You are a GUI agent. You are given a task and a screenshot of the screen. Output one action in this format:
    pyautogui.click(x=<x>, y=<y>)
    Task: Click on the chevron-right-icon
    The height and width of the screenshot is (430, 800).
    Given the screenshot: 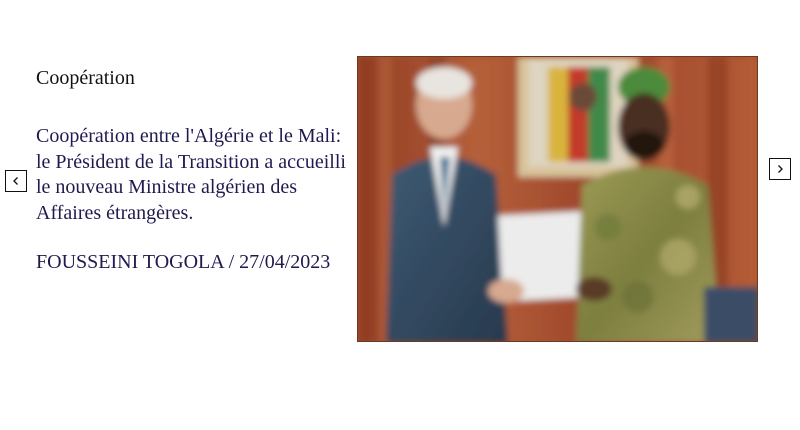 What is the action you would take?
    pyautogui.click(x=780, y=169)
    